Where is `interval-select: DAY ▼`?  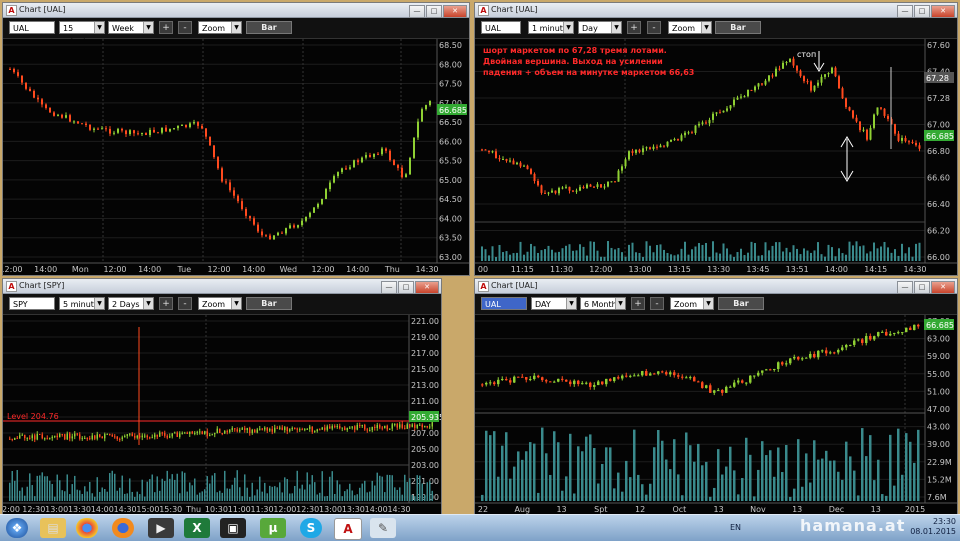 interval-select: DAY ▼ is located at coordinates (554, 303).